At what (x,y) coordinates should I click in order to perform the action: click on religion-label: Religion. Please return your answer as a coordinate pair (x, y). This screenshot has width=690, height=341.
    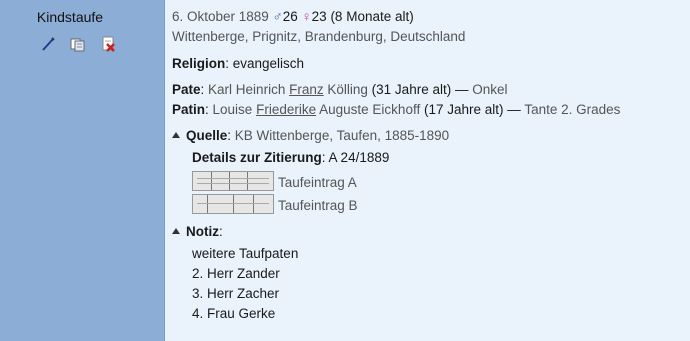
    Looking at the image, I should click on (199, 63).